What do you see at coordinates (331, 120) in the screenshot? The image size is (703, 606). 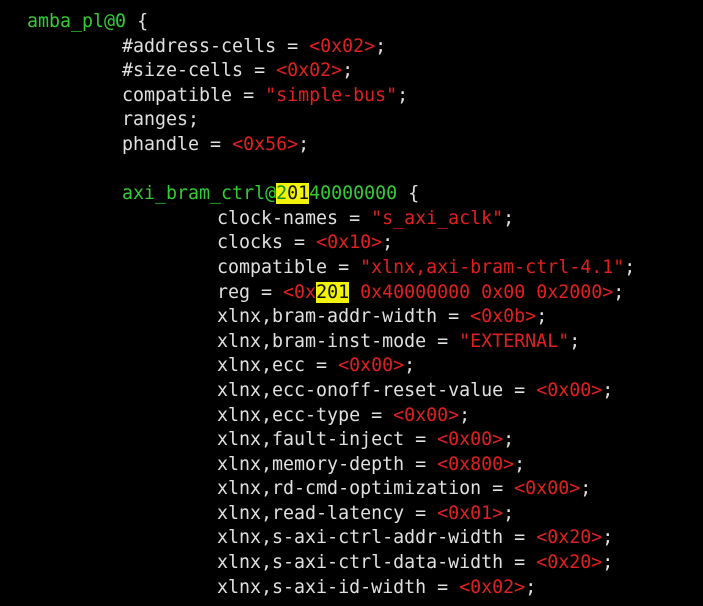 I see `code-line: ranges;` at bounding box center [331, 120].